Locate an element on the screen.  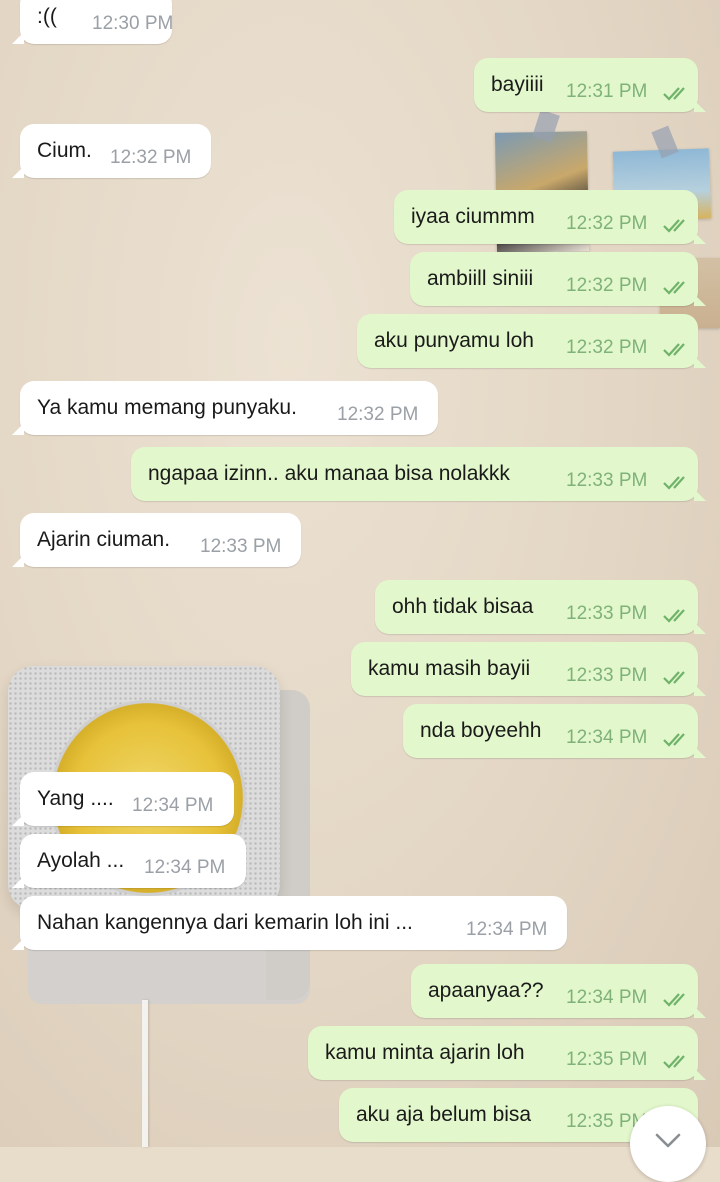
message-bubble-outgoing: nda boyeehh 12:34 PM is located at coordinates (554, 731).